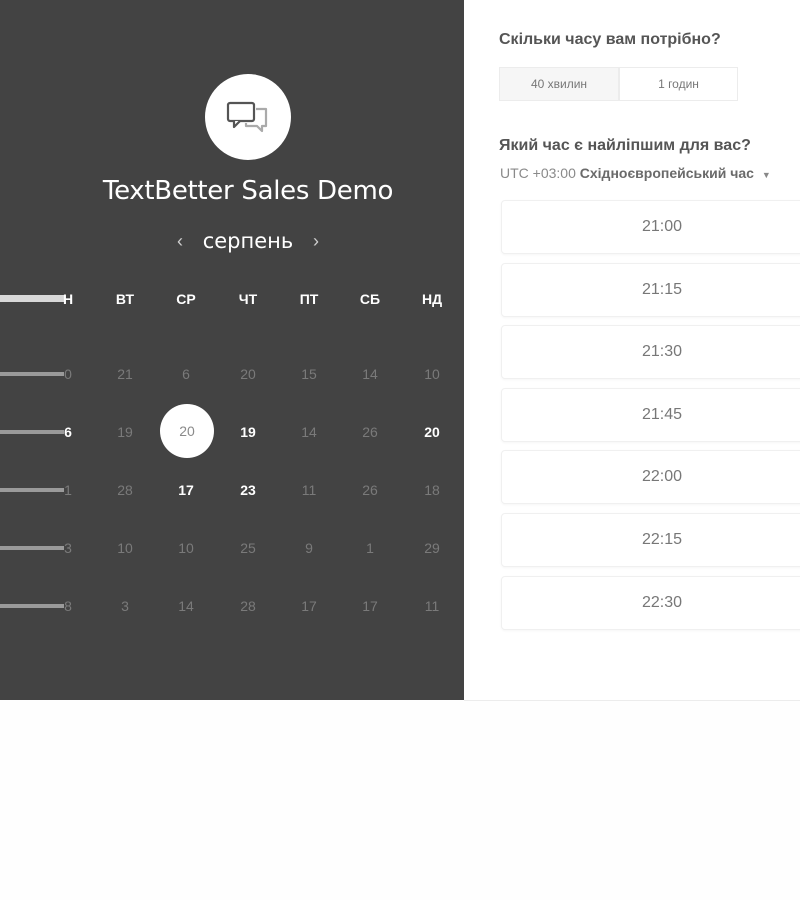  What do you see at coordinates (125, 374) in the screenshot?
I see `calendar-day: 21` at bounding box center [125, 374].